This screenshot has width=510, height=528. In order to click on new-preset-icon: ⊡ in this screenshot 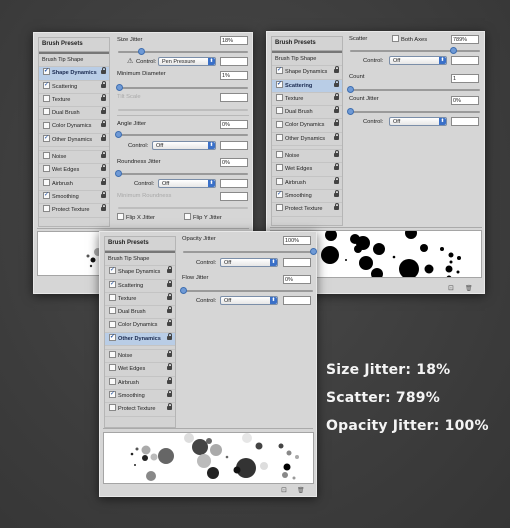, I will do `click(451, 288)`.